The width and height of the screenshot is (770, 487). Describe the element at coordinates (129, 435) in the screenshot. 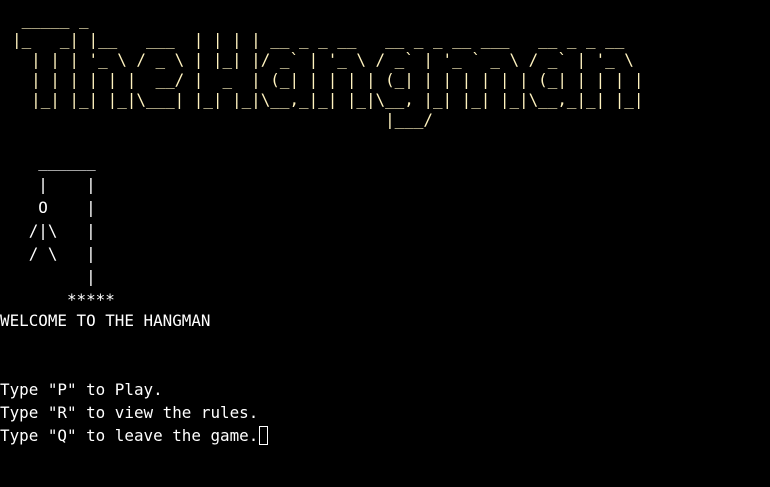

I see `menu-option-quit: Type "Q" to leave the game.` at that location.